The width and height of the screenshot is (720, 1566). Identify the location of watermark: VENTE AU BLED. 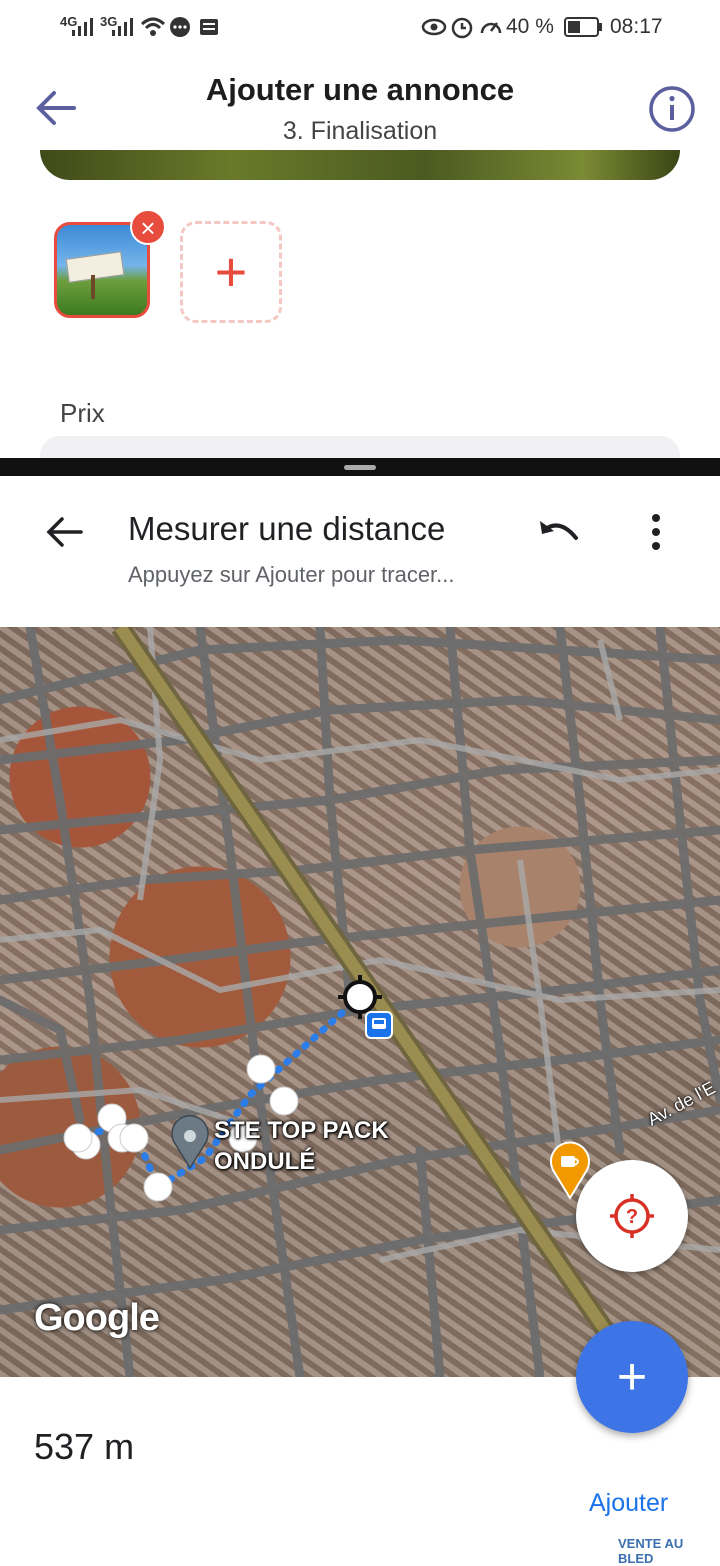
(651, 1551).